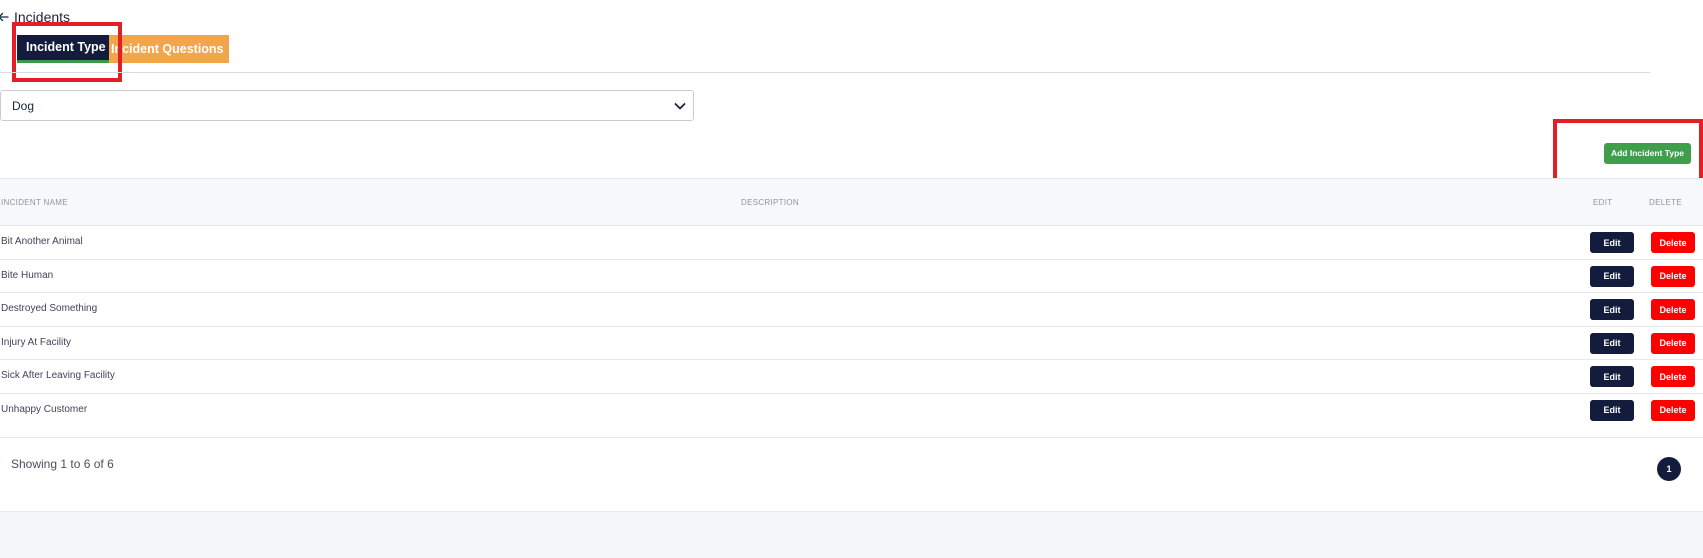  Describe the element at coordinates (62, 464) in the screenshot. I see `pagination-summary: Showing 1 to 6 of 6` at that location.